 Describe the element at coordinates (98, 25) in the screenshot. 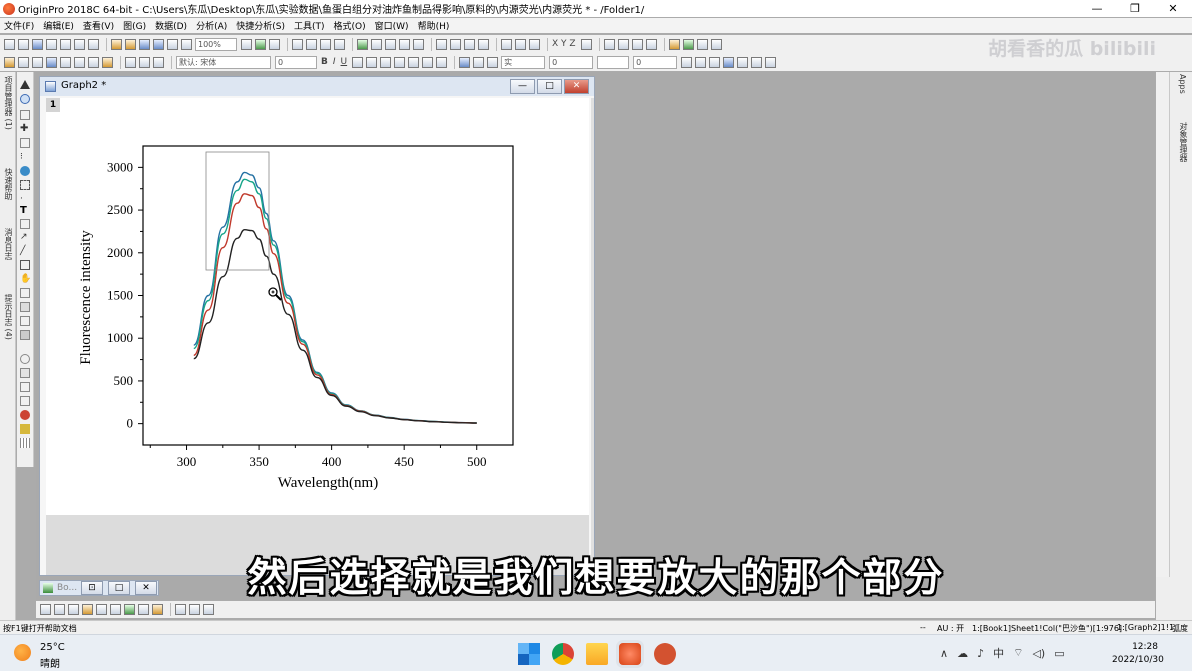

I see `menu-view: 查看(V)` at that location.